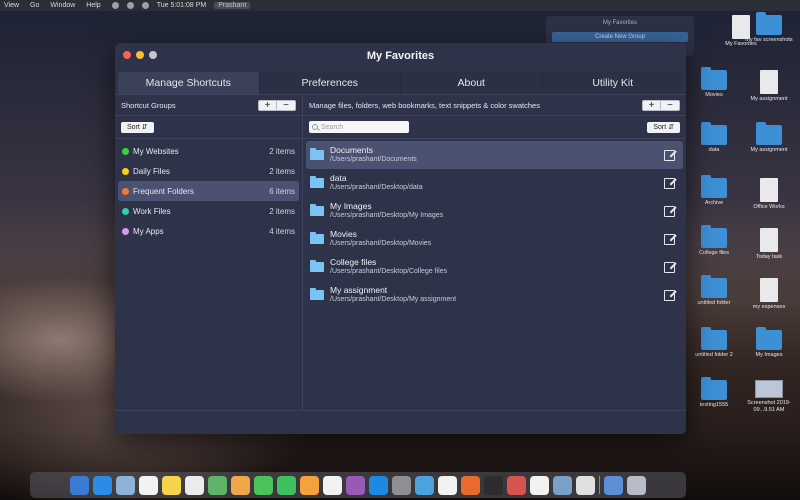 The height and width of the screenshot is (500, 800). I want to click on search-input: Search, so click(359, 127).